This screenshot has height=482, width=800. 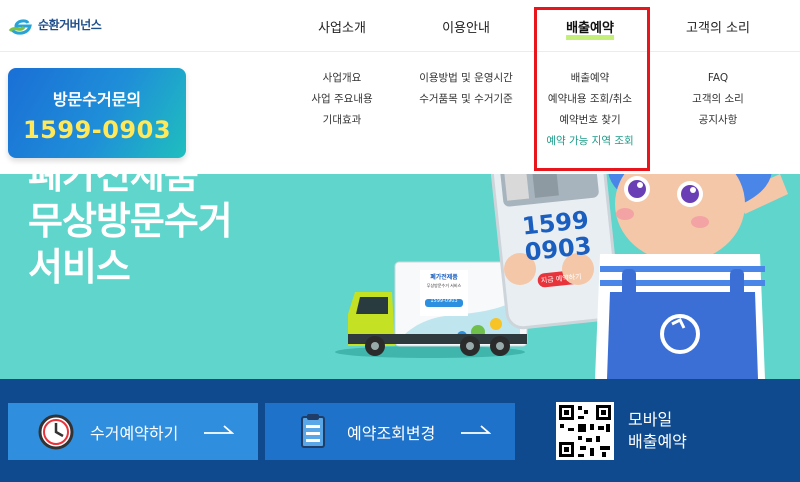 What do you see at coordinates (444, 277) in the screenshot?
I see `truck-ad-title: 폐가전제품` at bounding box center [444, 277].